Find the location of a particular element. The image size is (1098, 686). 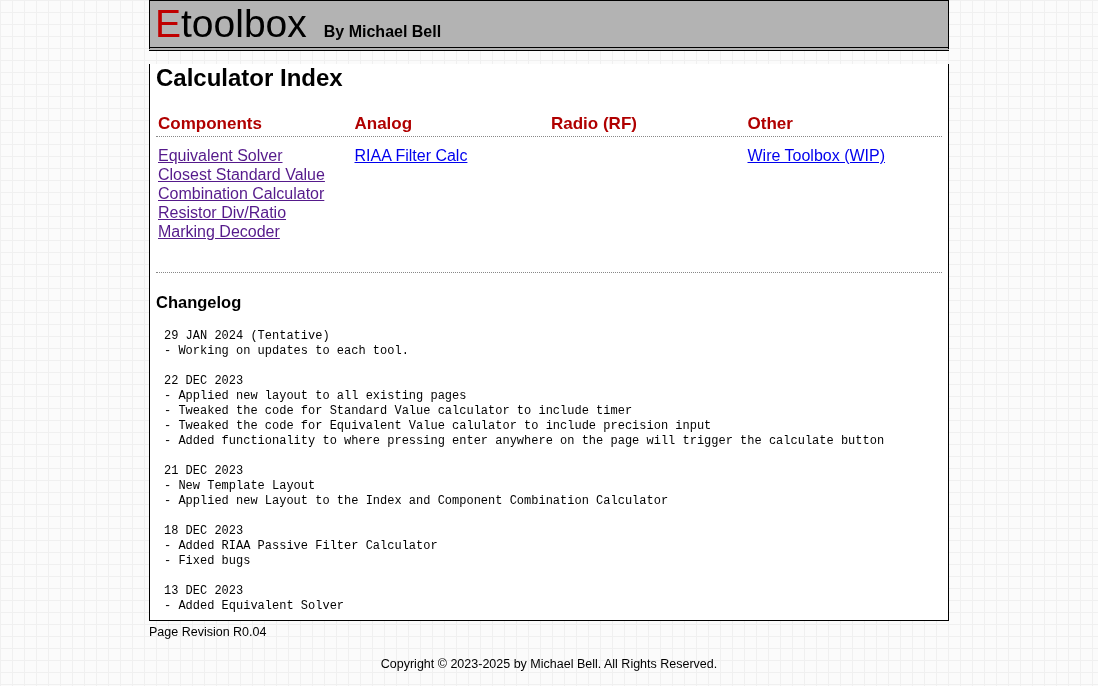

calculator-link: Marking Decoder is located at coordinates (219, 231).